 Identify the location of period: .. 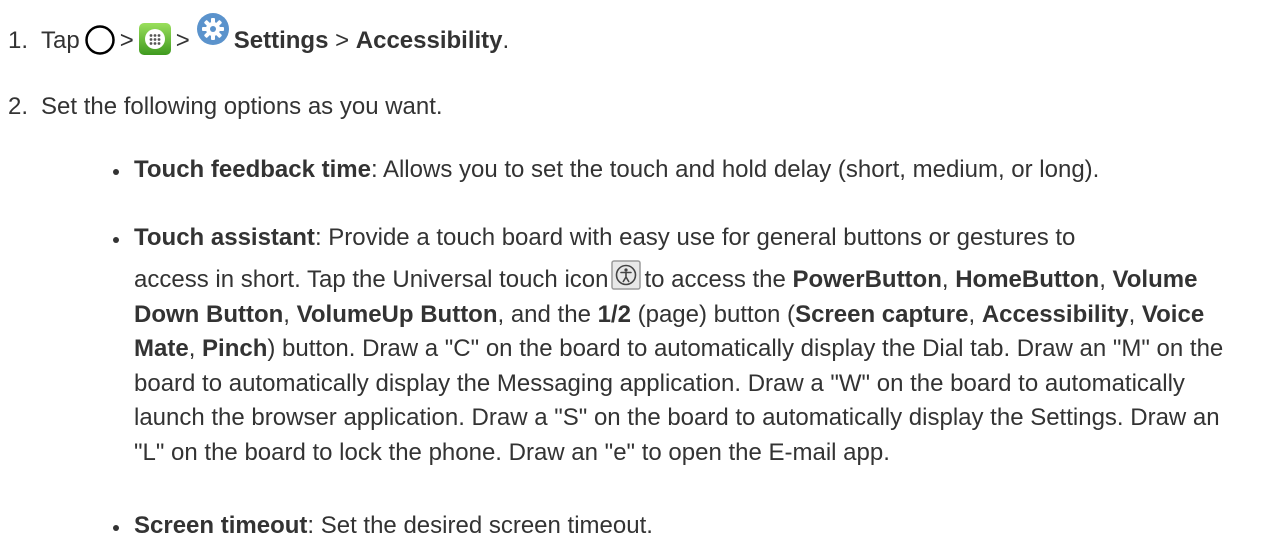
(506, 40).